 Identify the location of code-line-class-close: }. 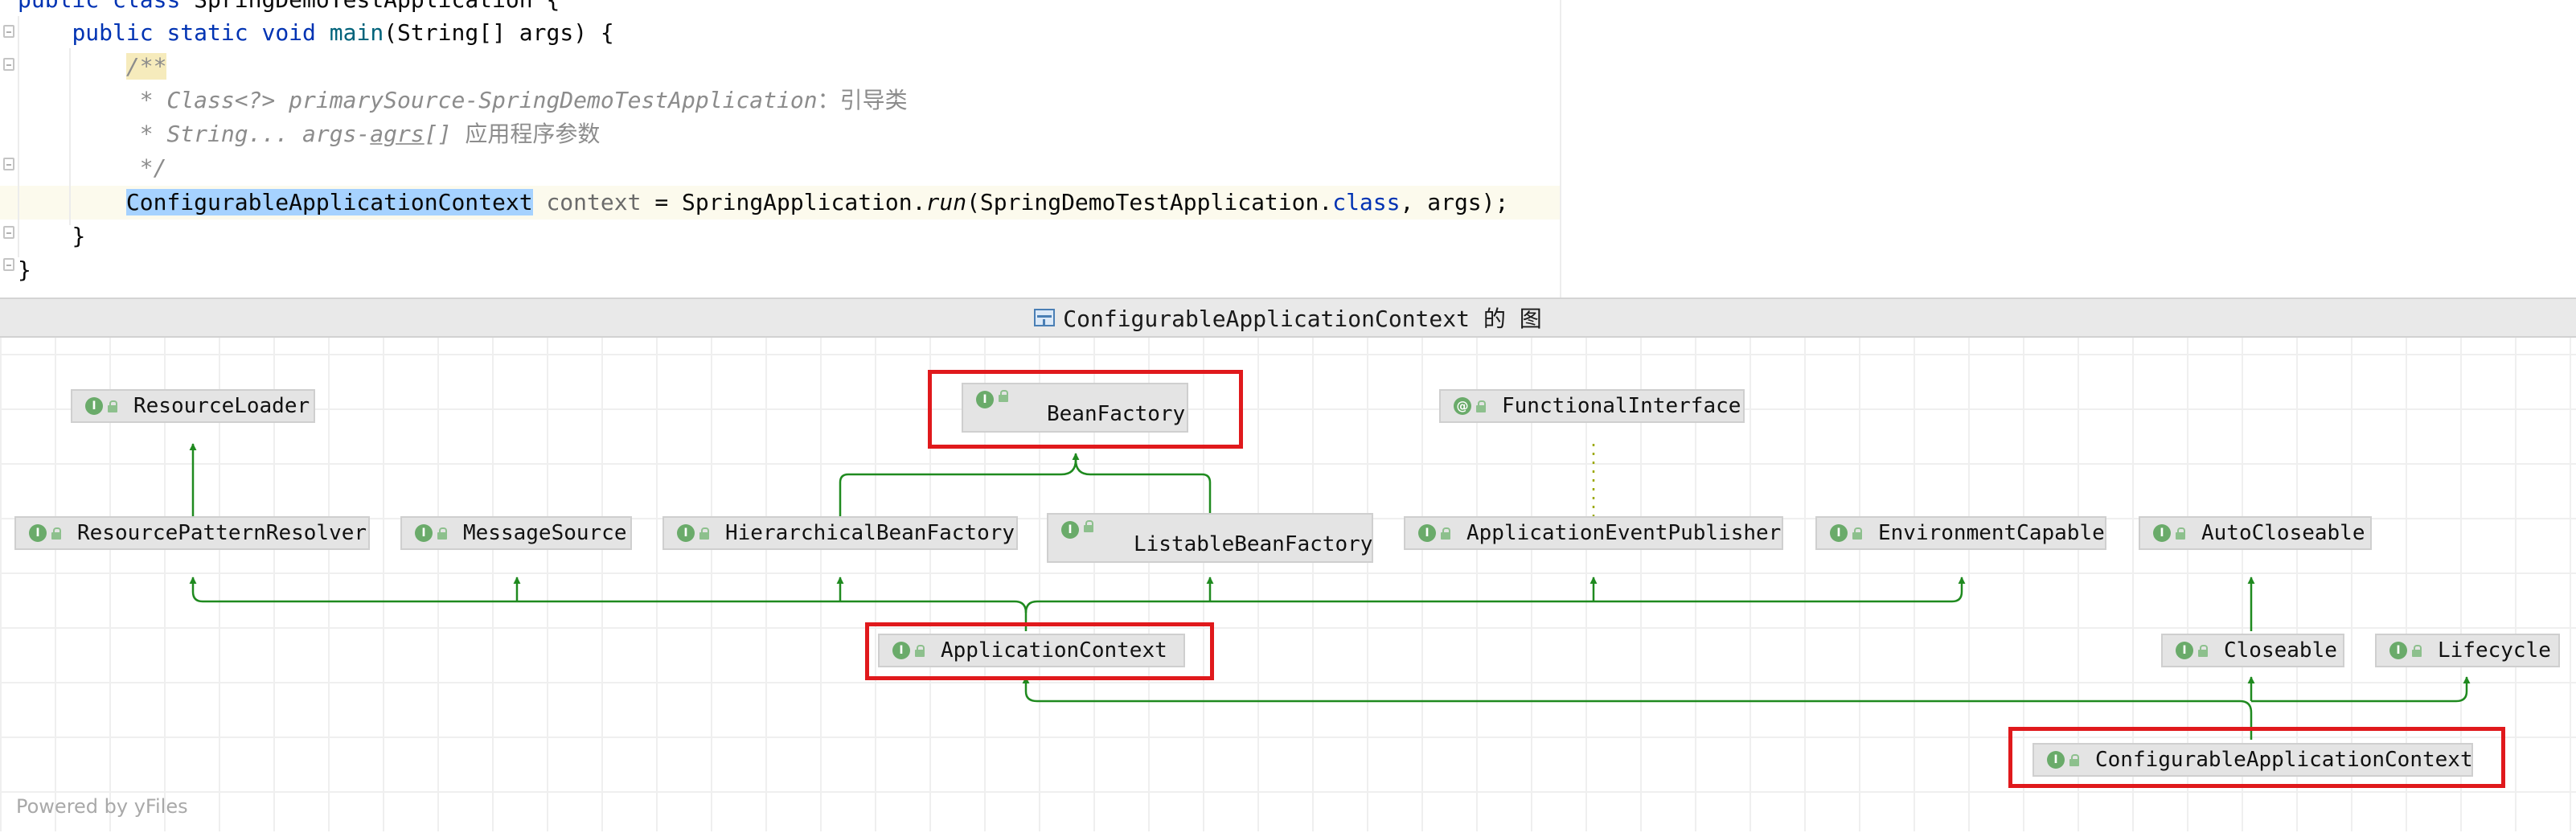
(24, 269).